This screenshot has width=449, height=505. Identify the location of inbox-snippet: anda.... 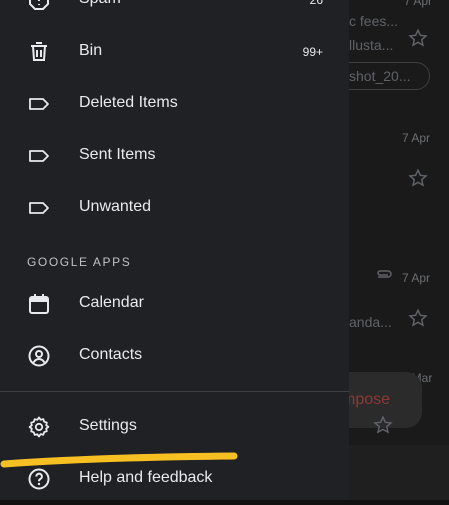
(370, 322).